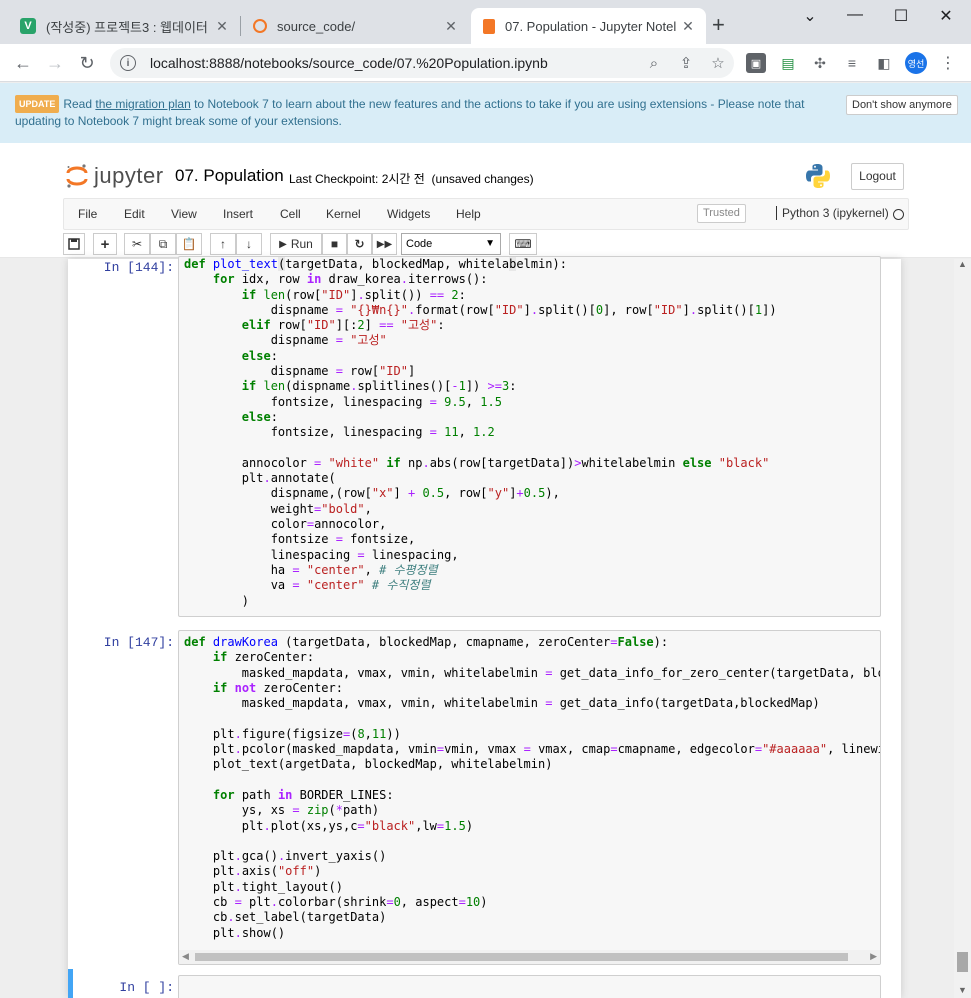 The image size is (971, 998). I want to click on tab-source-code: source_code/ ✕, so click(355, 26).